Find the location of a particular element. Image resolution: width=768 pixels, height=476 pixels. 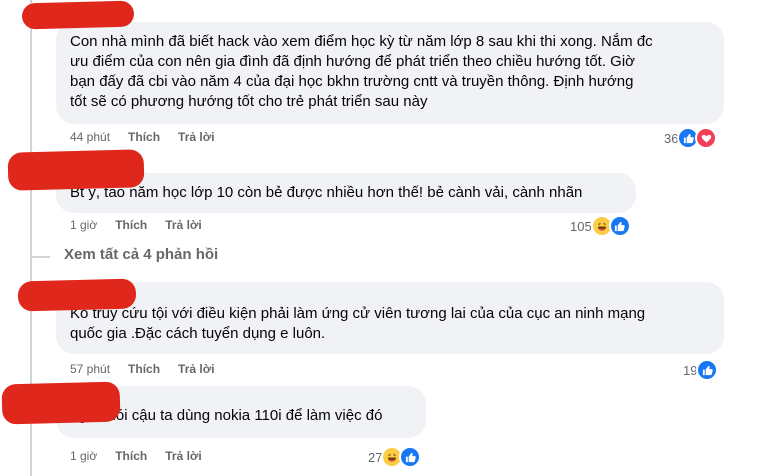

reaction-count: 27 is located at coordinates (375, 457).